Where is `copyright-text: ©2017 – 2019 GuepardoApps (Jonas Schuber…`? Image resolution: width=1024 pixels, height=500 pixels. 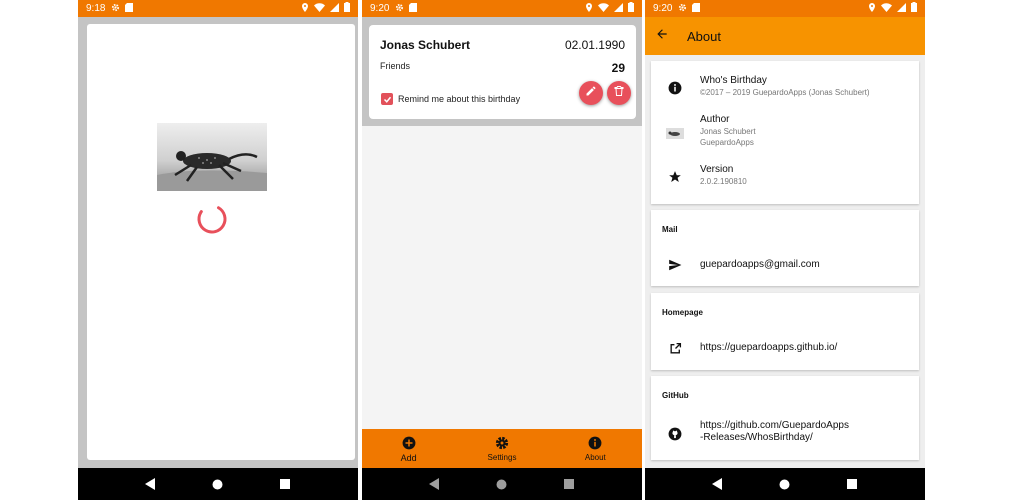 copyright-text: ©2017 – 2019 GuepardoApps (Jonas Schuber… is located at coordinates (785, 92).